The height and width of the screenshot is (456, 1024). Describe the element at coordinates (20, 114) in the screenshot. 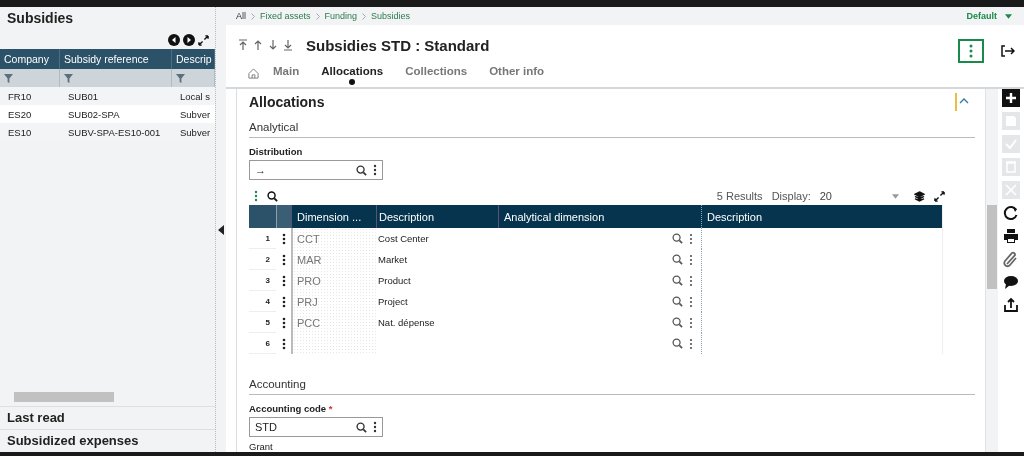

I see `table-cell-text: ES20` at that location.